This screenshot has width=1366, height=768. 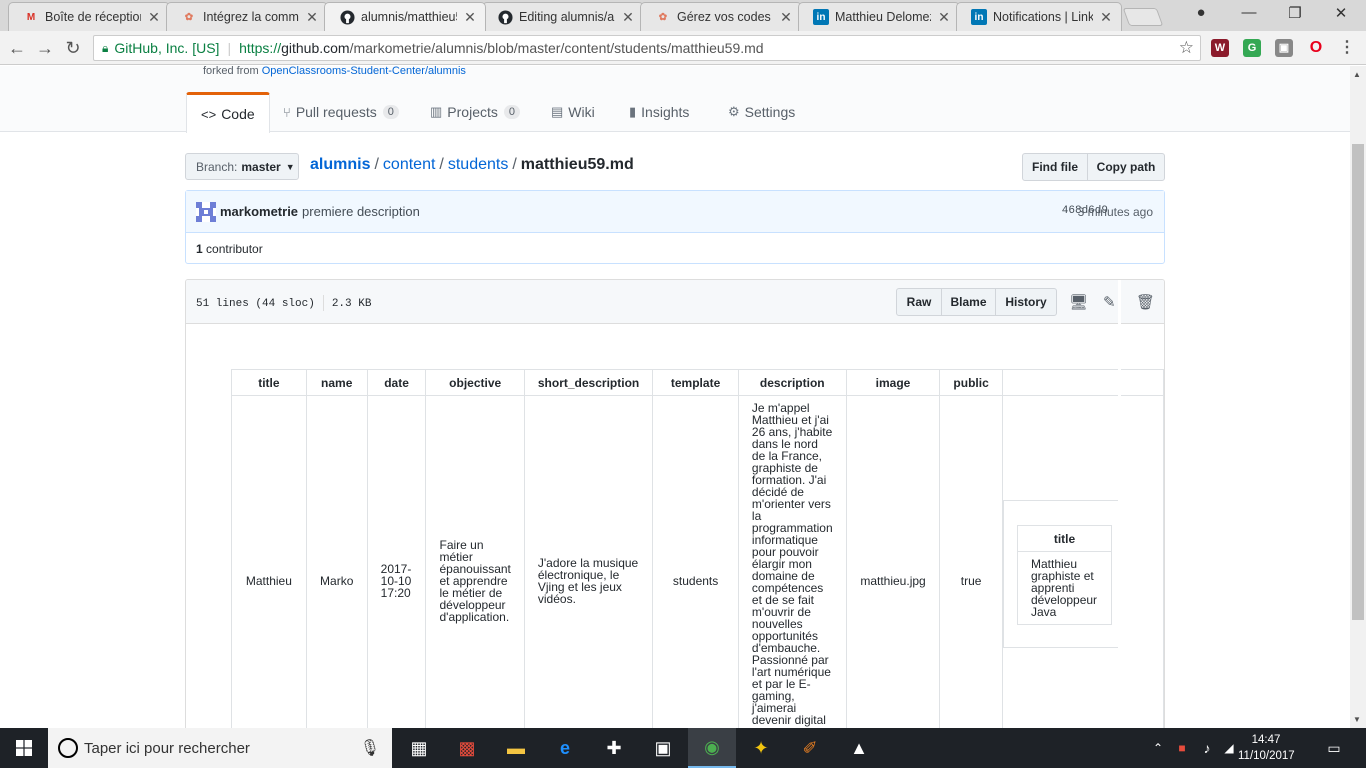 I want to click on tab-label: Insights, so click(x=665, y=112).